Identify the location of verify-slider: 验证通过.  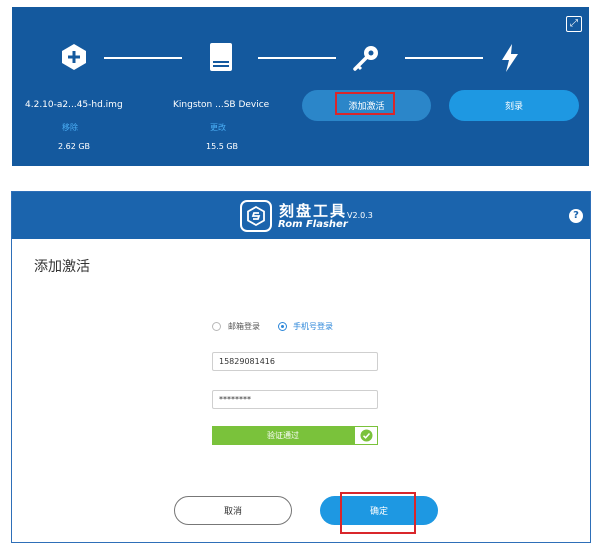
(283, 435).